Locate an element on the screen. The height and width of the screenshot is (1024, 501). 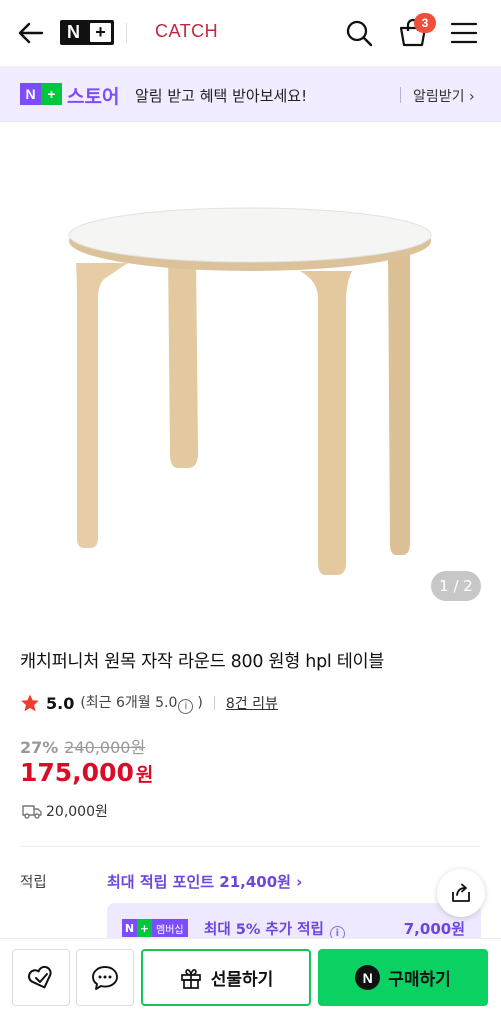
wishlist-button is located at coordinates (41, 977).